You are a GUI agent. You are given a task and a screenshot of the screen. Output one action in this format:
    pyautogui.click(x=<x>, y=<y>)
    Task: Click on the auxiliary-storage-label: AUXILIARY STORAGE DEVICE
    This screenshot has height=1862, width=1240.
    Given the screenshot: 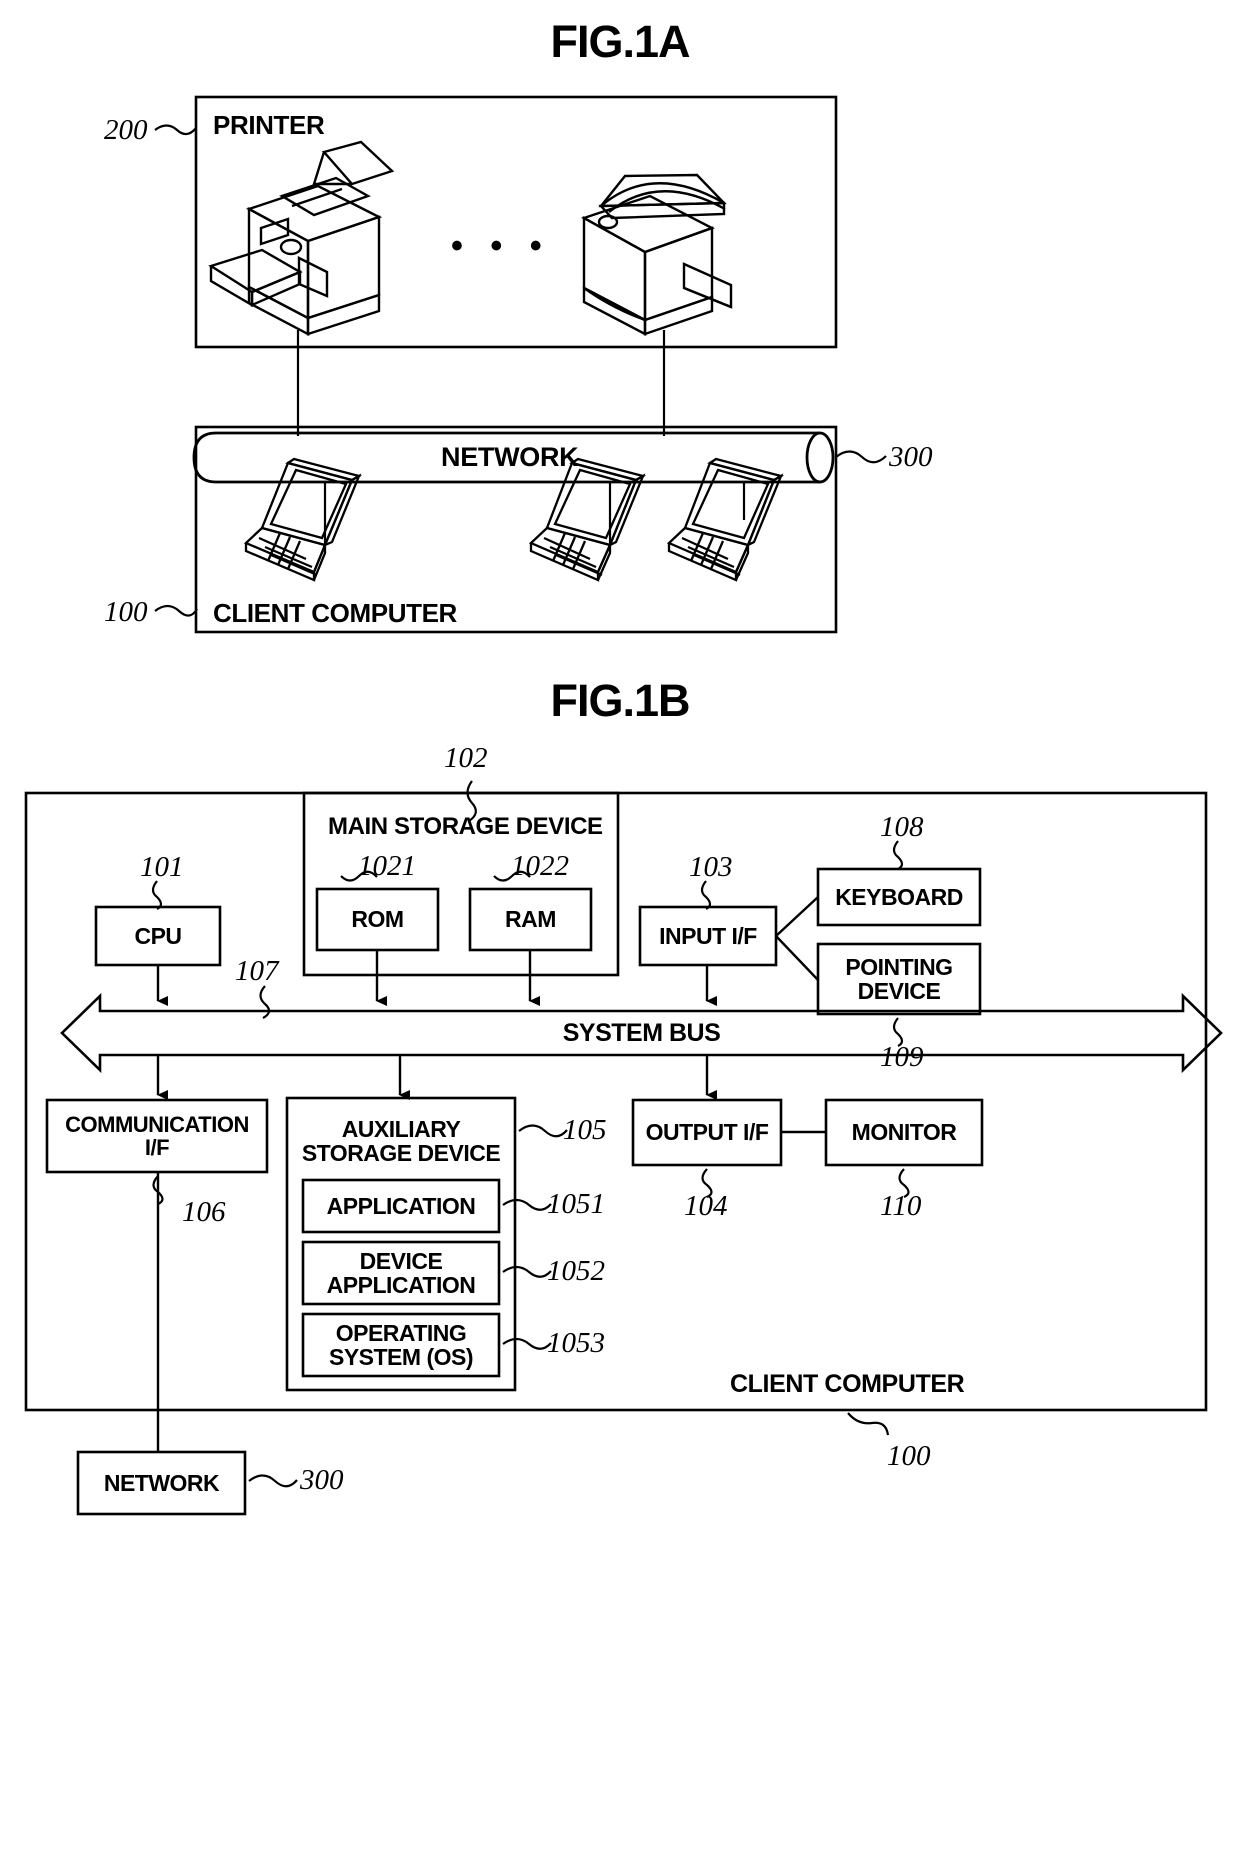 What is the action you would take?
    pyautogui.click(x=401, y=1141)
    